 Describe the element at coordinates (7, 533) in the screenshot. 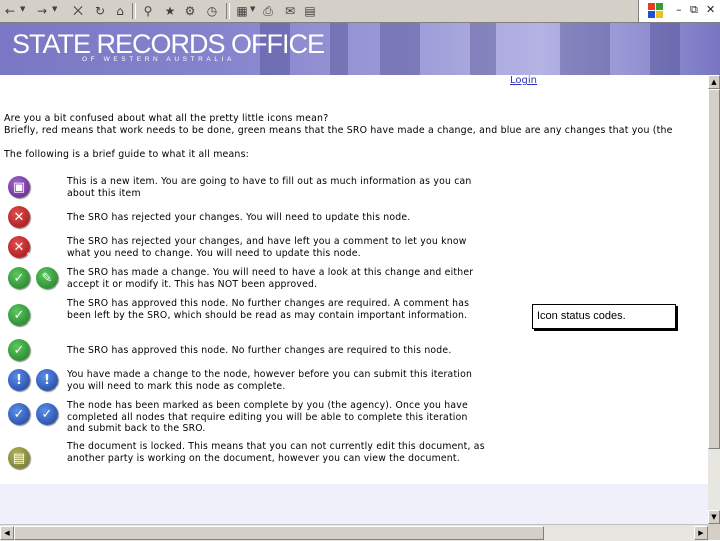

I see `scroll-left-icon: ◀` at that location.